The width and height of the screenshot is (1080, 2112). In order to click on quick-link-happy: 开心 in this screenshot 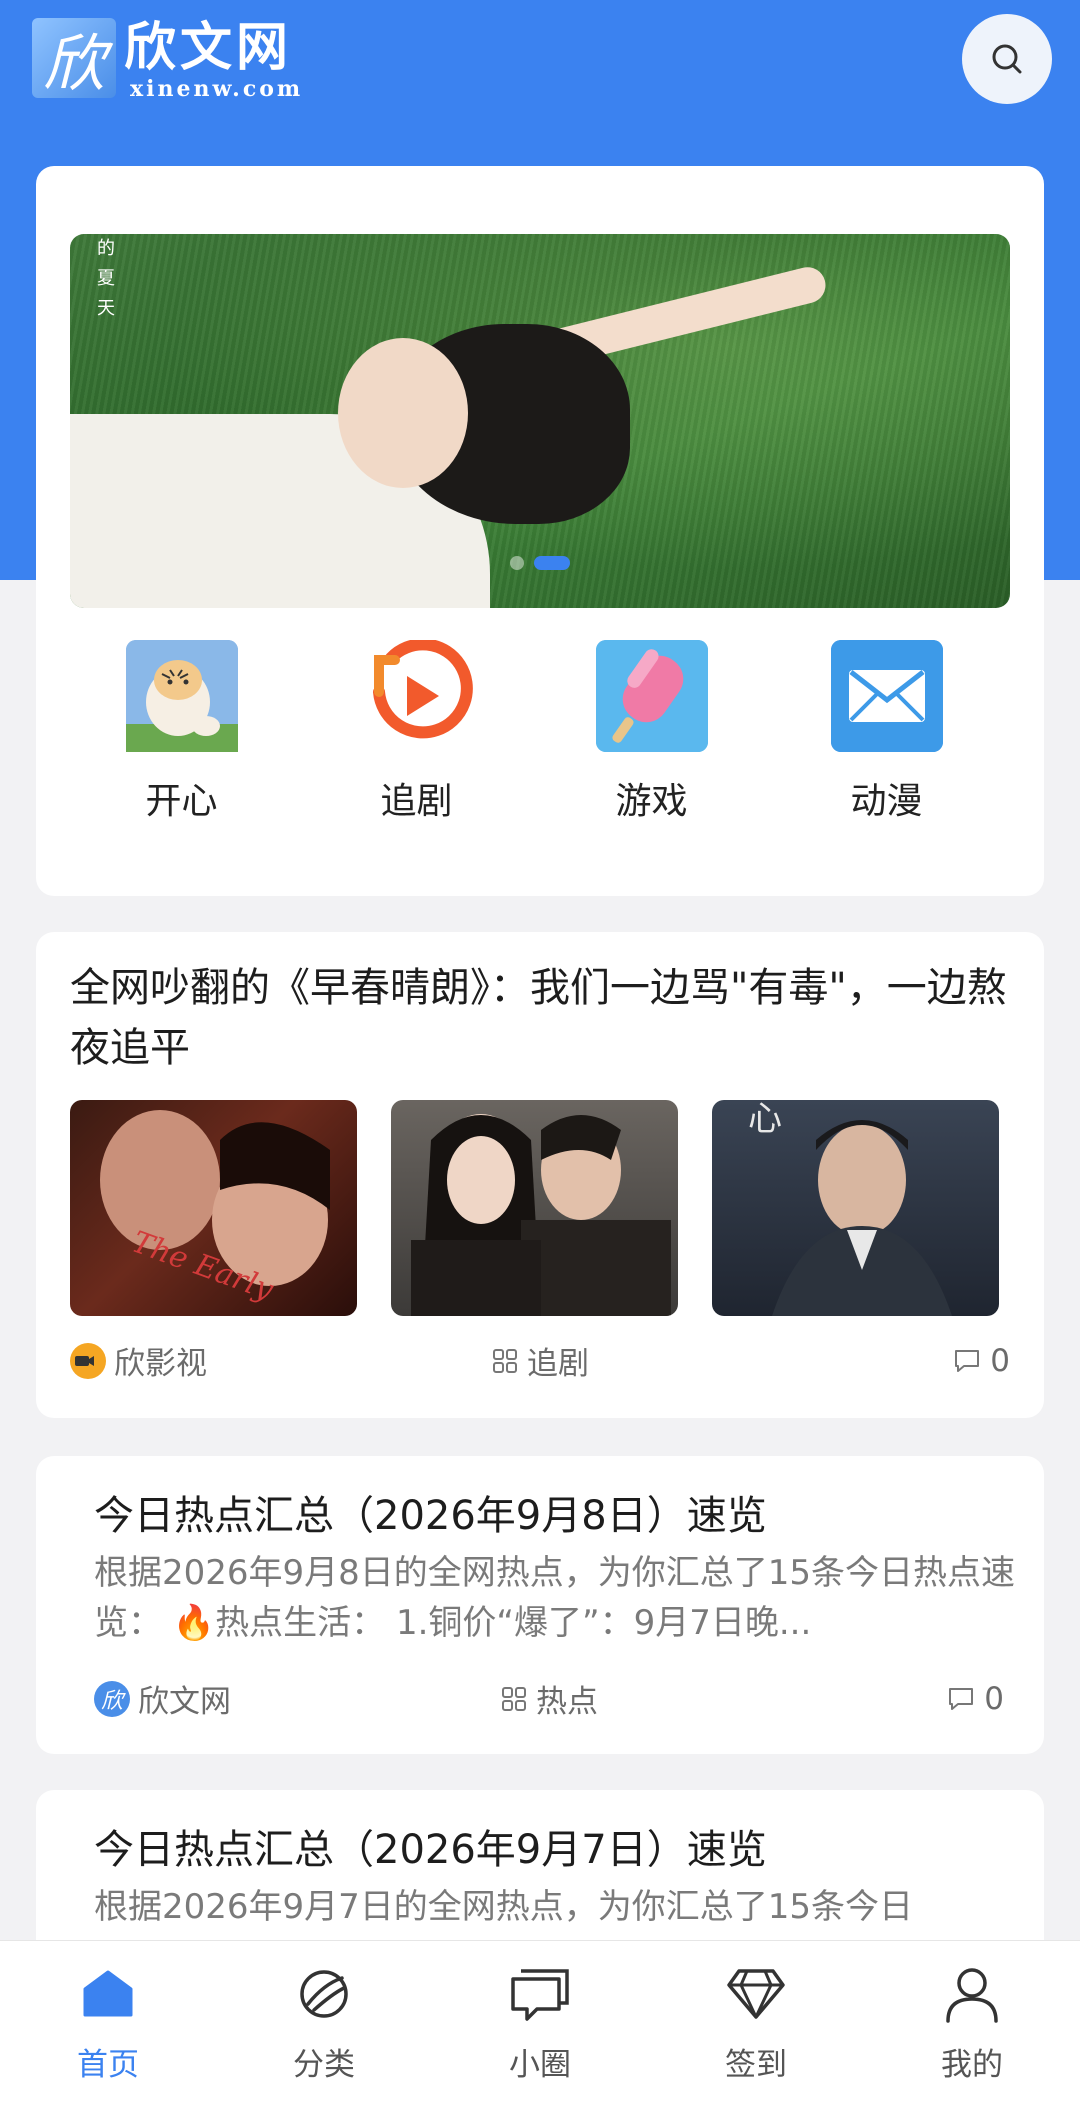, I will do `click(181, 732)`.